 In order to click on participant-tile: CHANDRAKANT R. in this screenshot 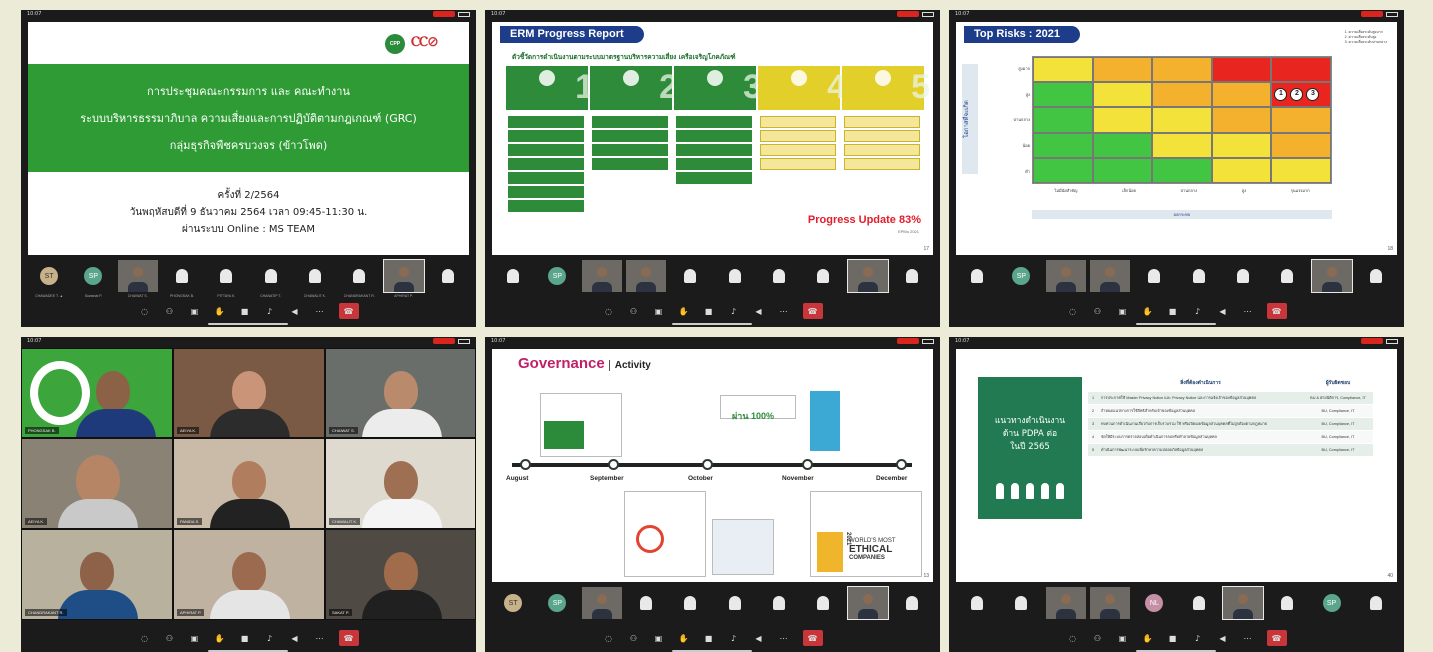, I will do `click(359, 279)`.